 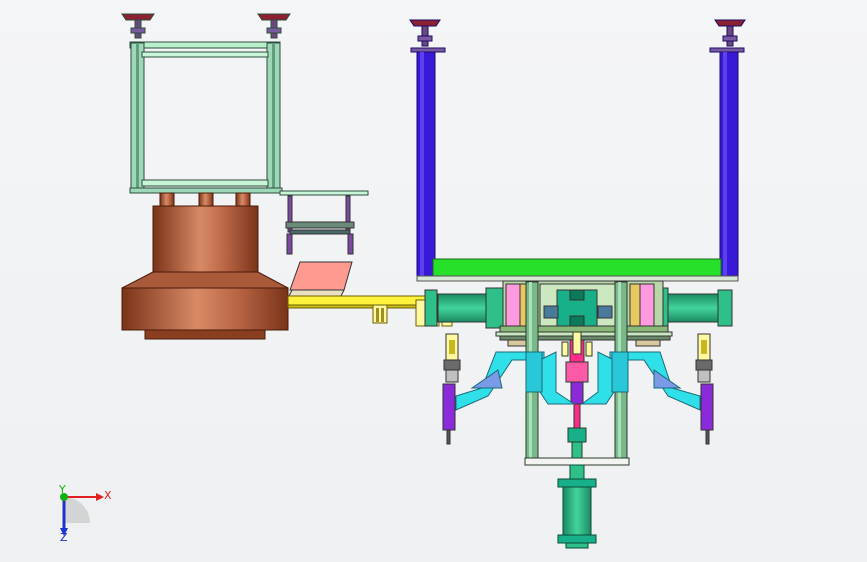 I want to click on pneumatic-cylinder-icon, so click(x=465, y=308).